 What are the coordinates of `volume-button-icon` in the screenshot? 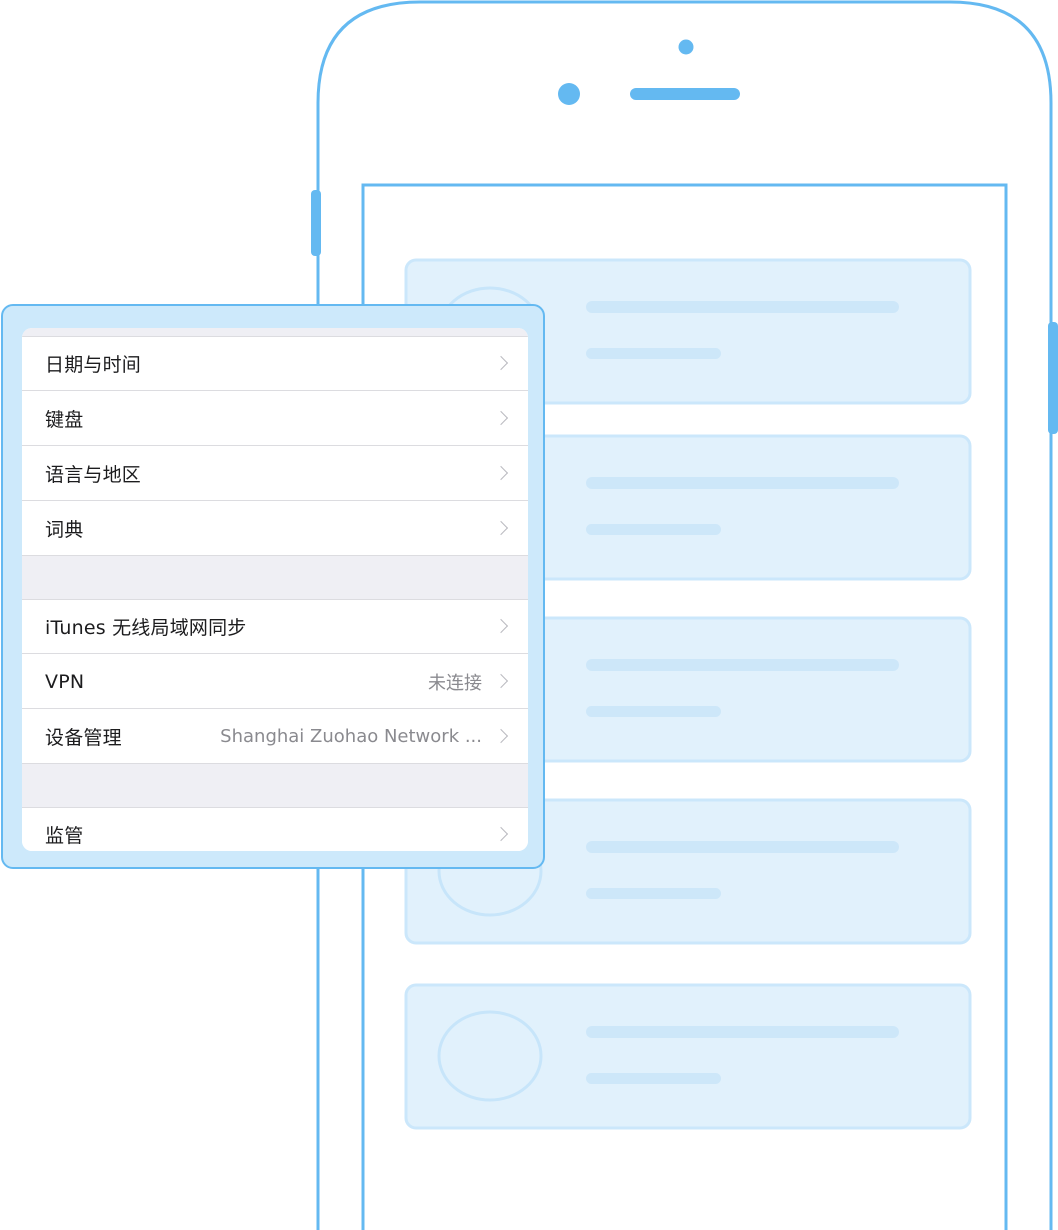 It's located at (316, 223).